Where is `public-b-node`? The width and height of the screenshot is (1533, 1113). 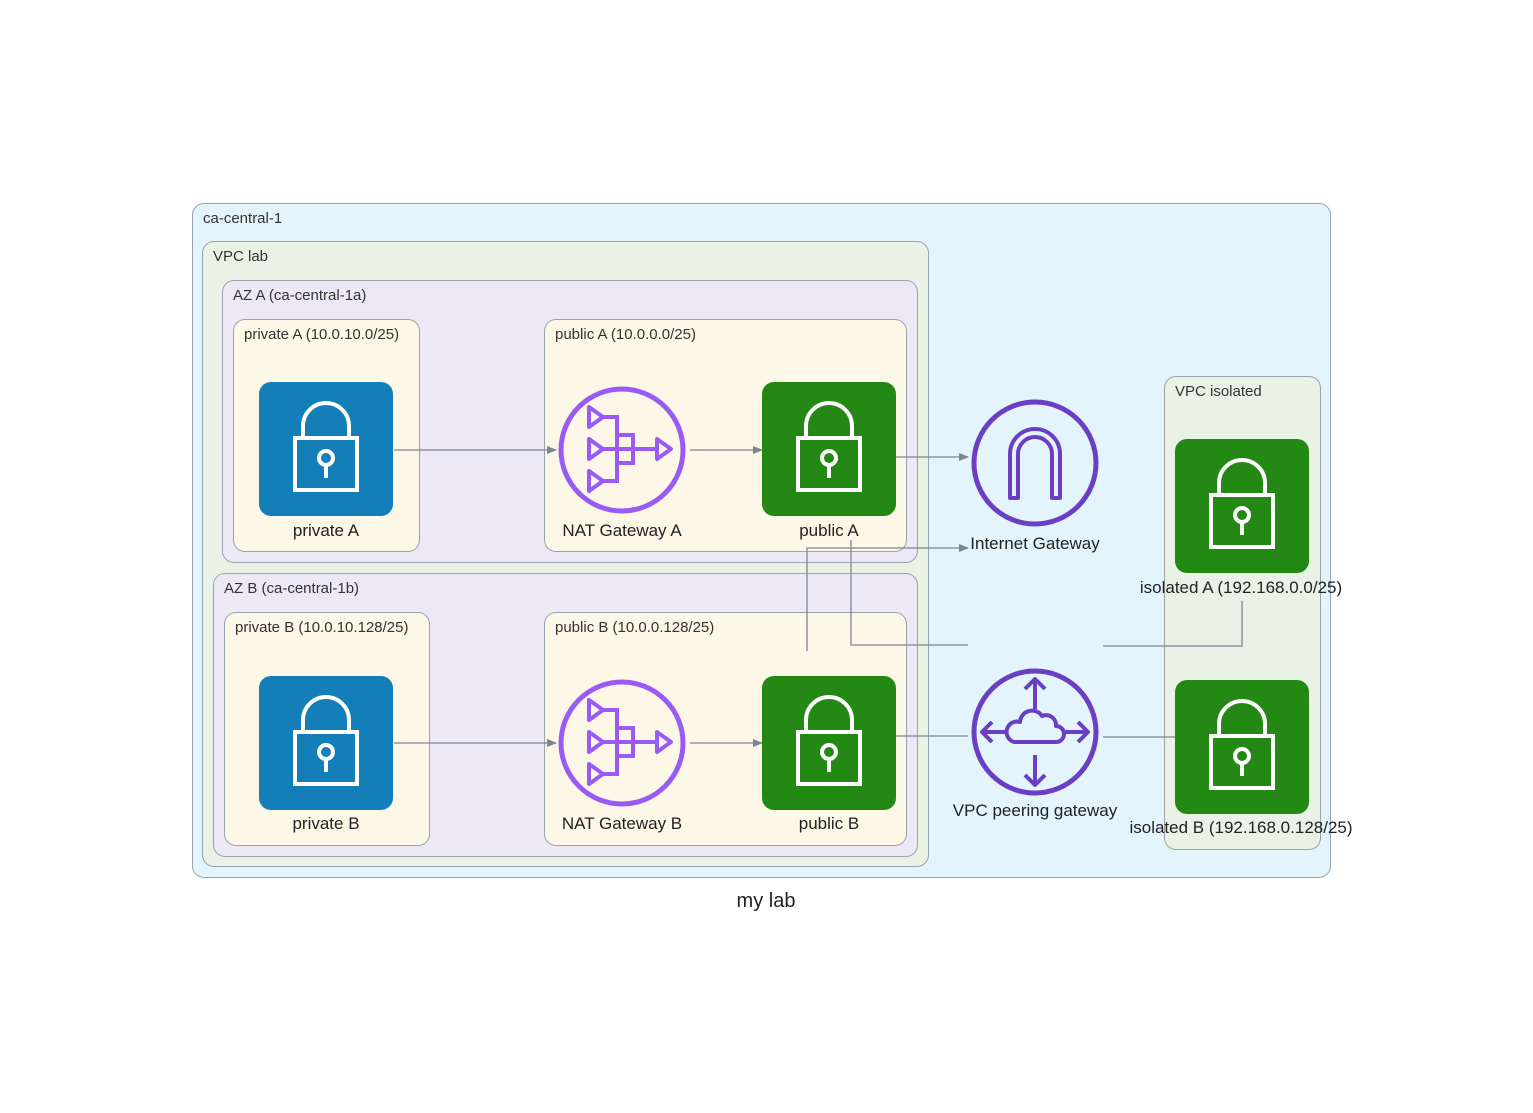 public-b-node is located at coordinates (829, 743).